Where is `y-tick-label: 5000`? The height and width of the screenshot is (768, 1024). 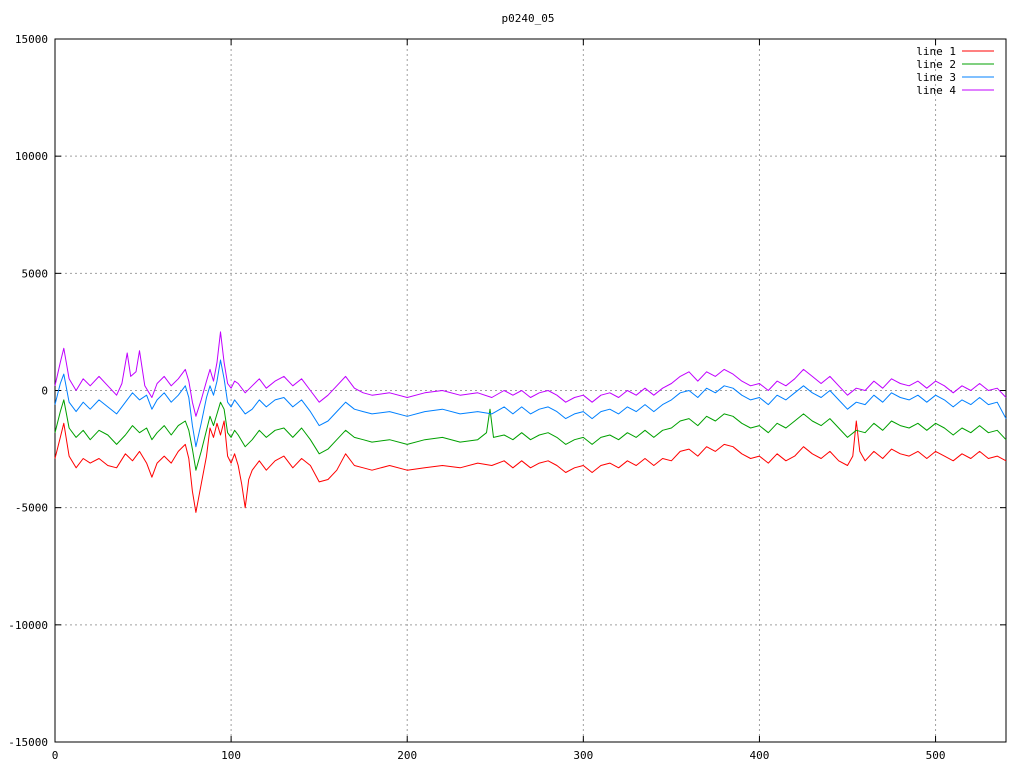 y-tick-label: 5000 is located at coordinates (35, 273).